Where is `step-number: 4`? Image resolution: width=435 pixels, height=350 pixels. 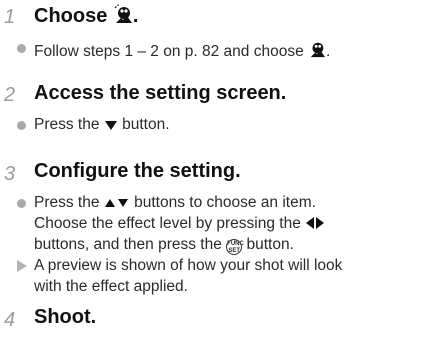
step-number: 4 is located at coordinates (10, 320).